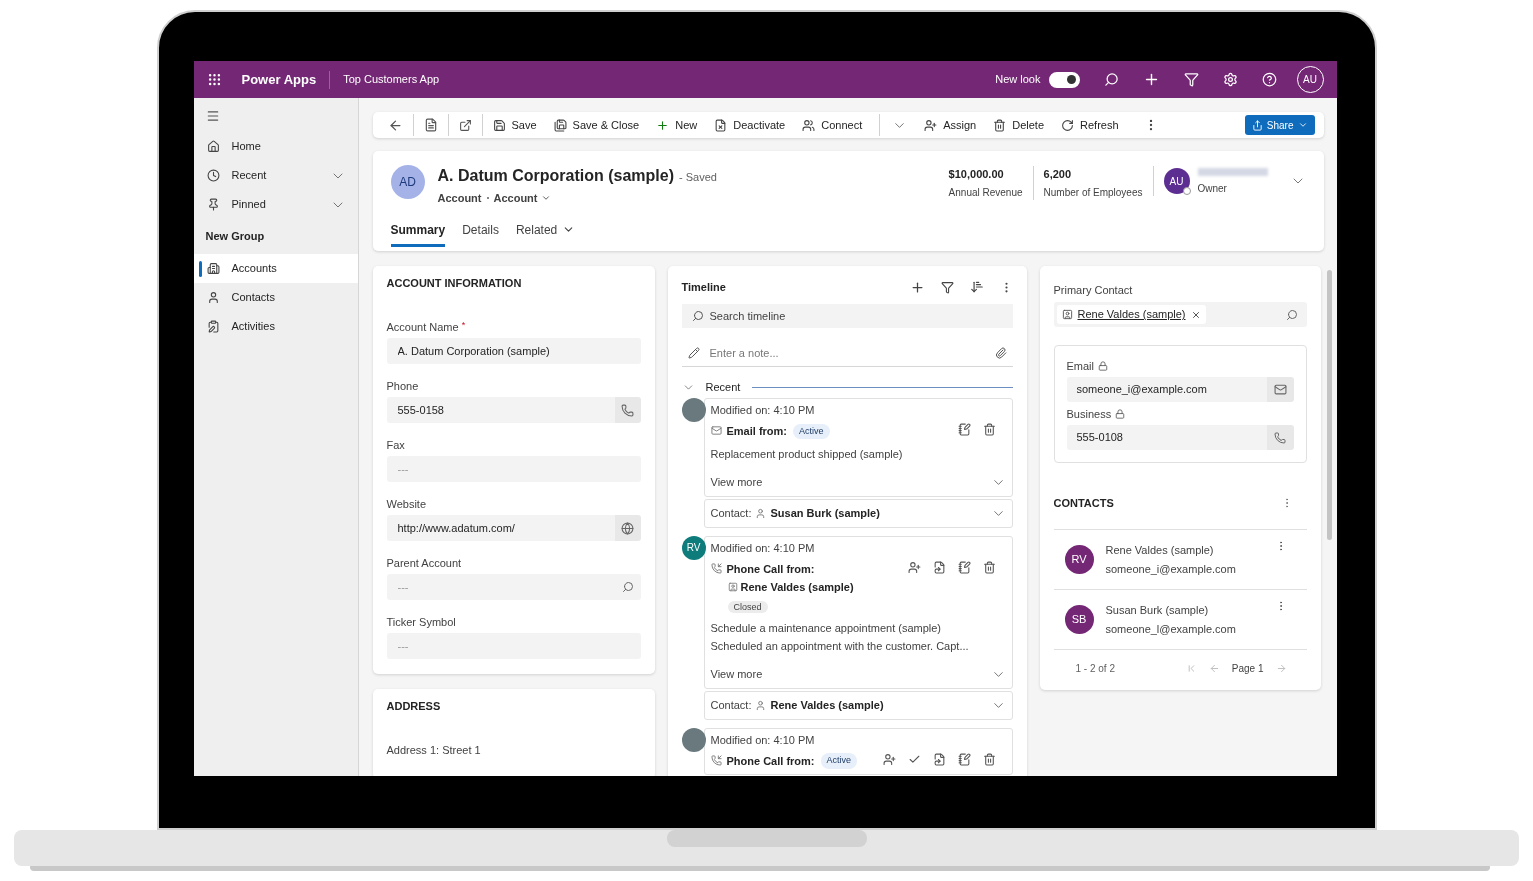 Image resolution: width=1533 pixels, height=881 pixels. I want to click on help-icon, so click(1269, 79).